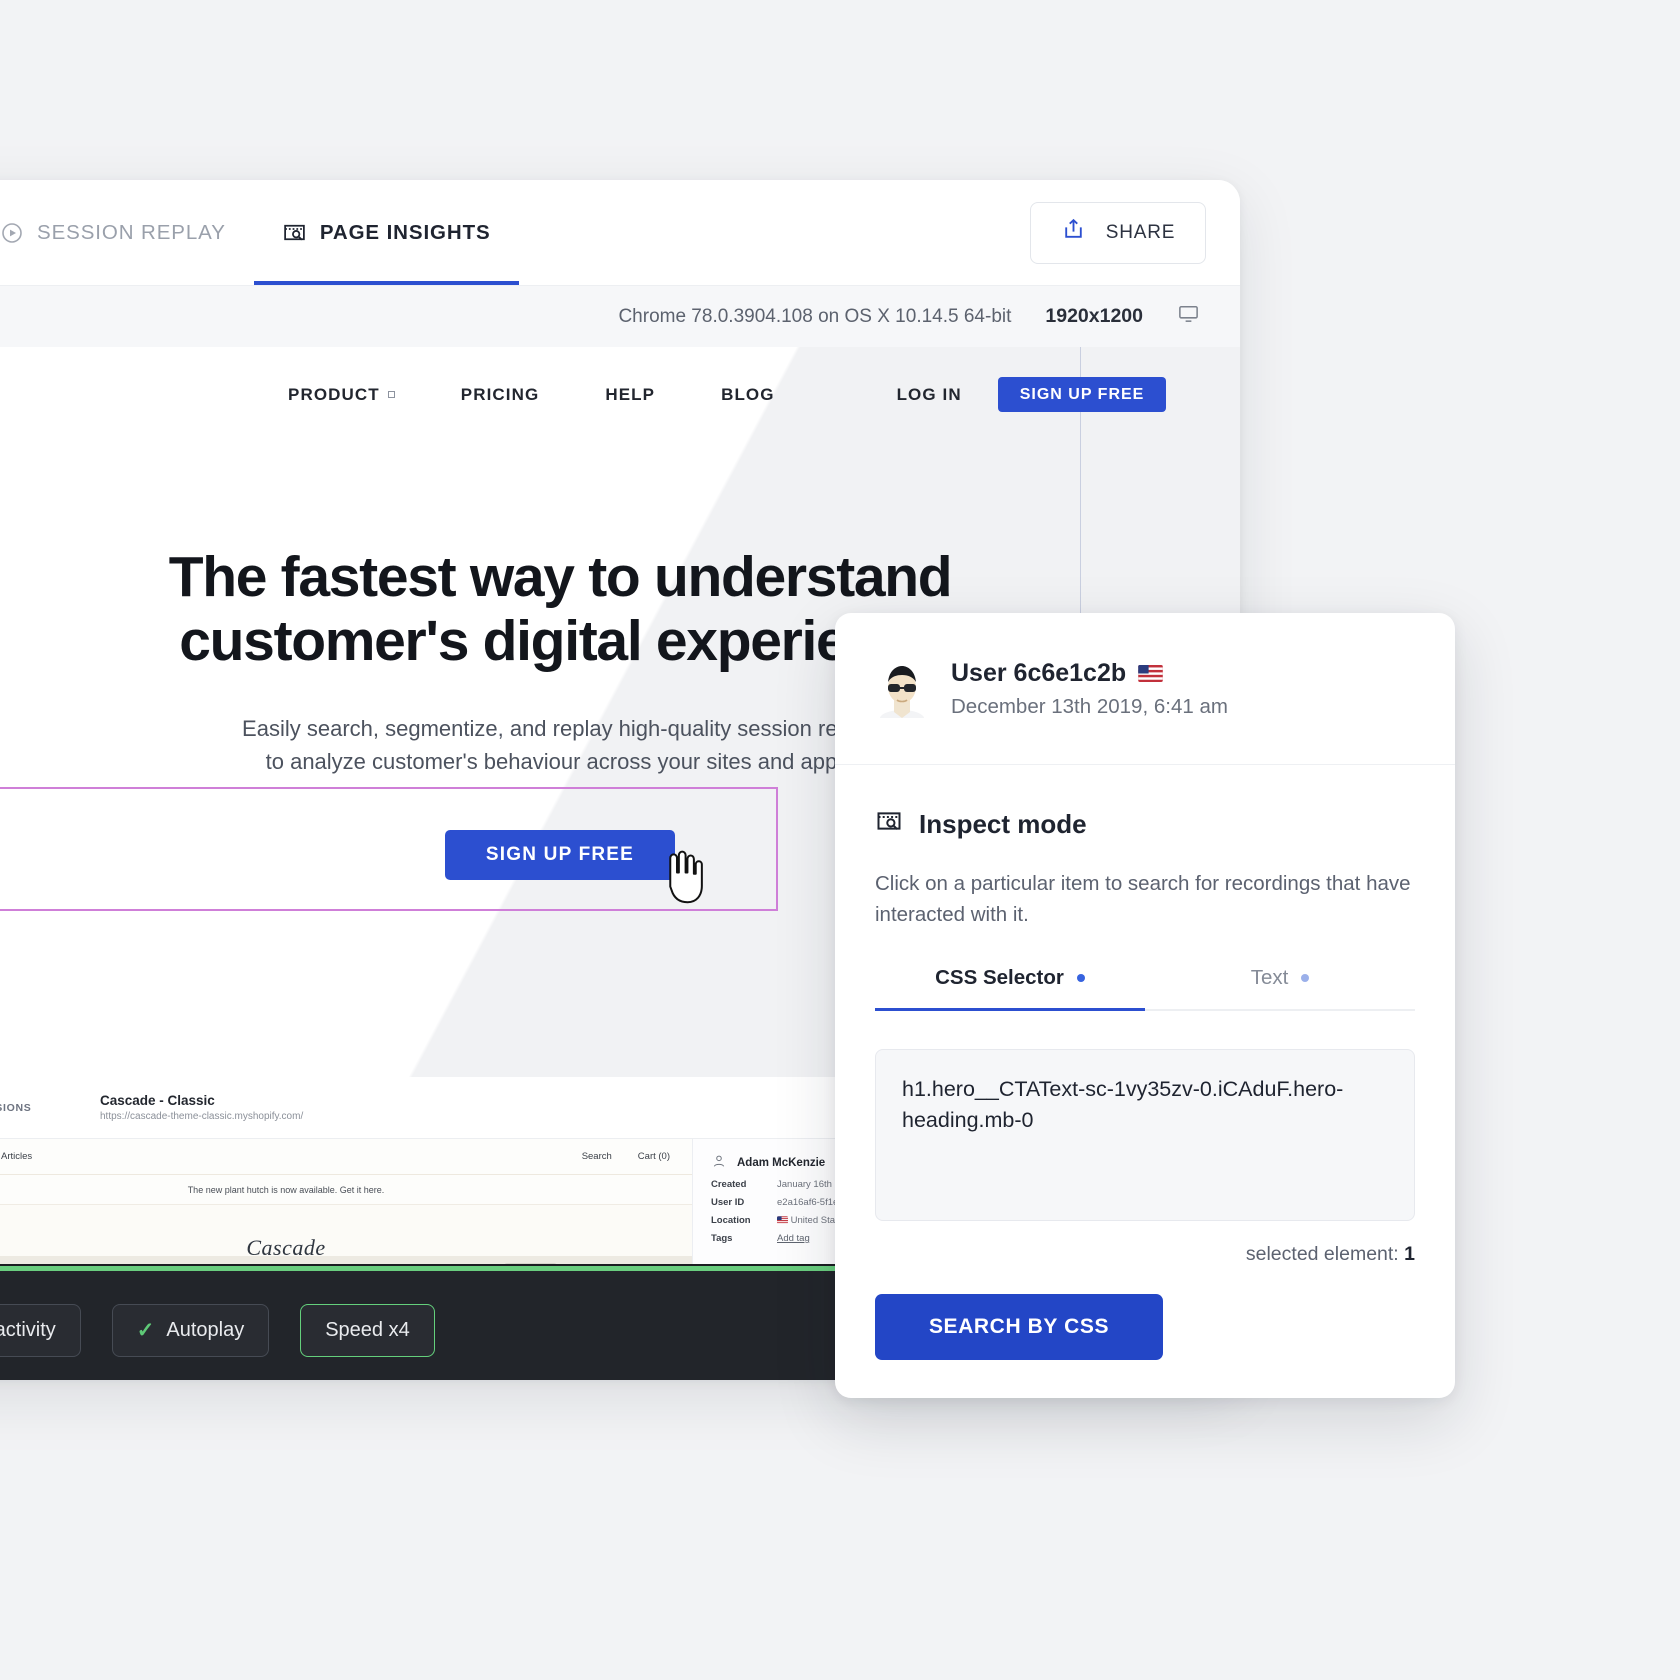  Describe the element at coordinates (131, 232) in the screenshot. I see `tab-label: SESSION REPLAY` at that location.